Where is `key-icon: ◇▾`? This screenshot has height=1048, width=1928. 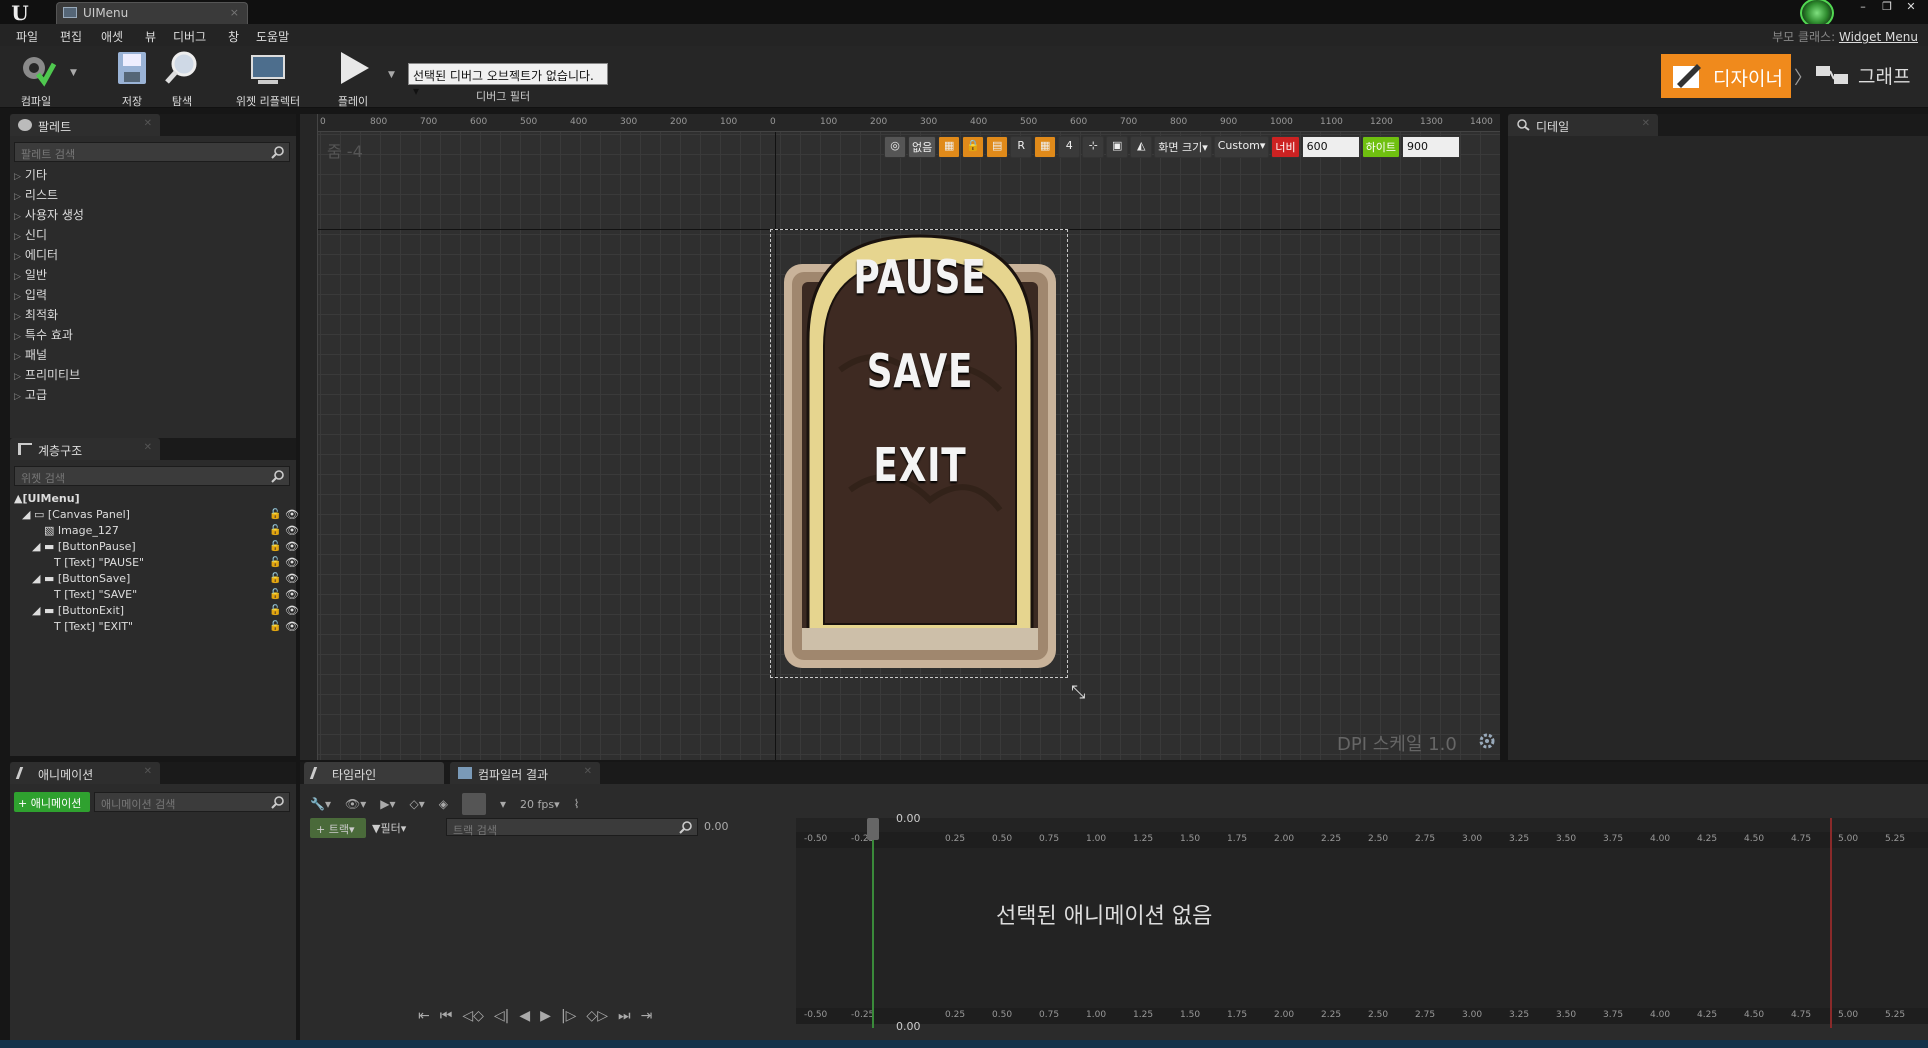 key-icon: ◇▾ is located at coordinates (417, 804).